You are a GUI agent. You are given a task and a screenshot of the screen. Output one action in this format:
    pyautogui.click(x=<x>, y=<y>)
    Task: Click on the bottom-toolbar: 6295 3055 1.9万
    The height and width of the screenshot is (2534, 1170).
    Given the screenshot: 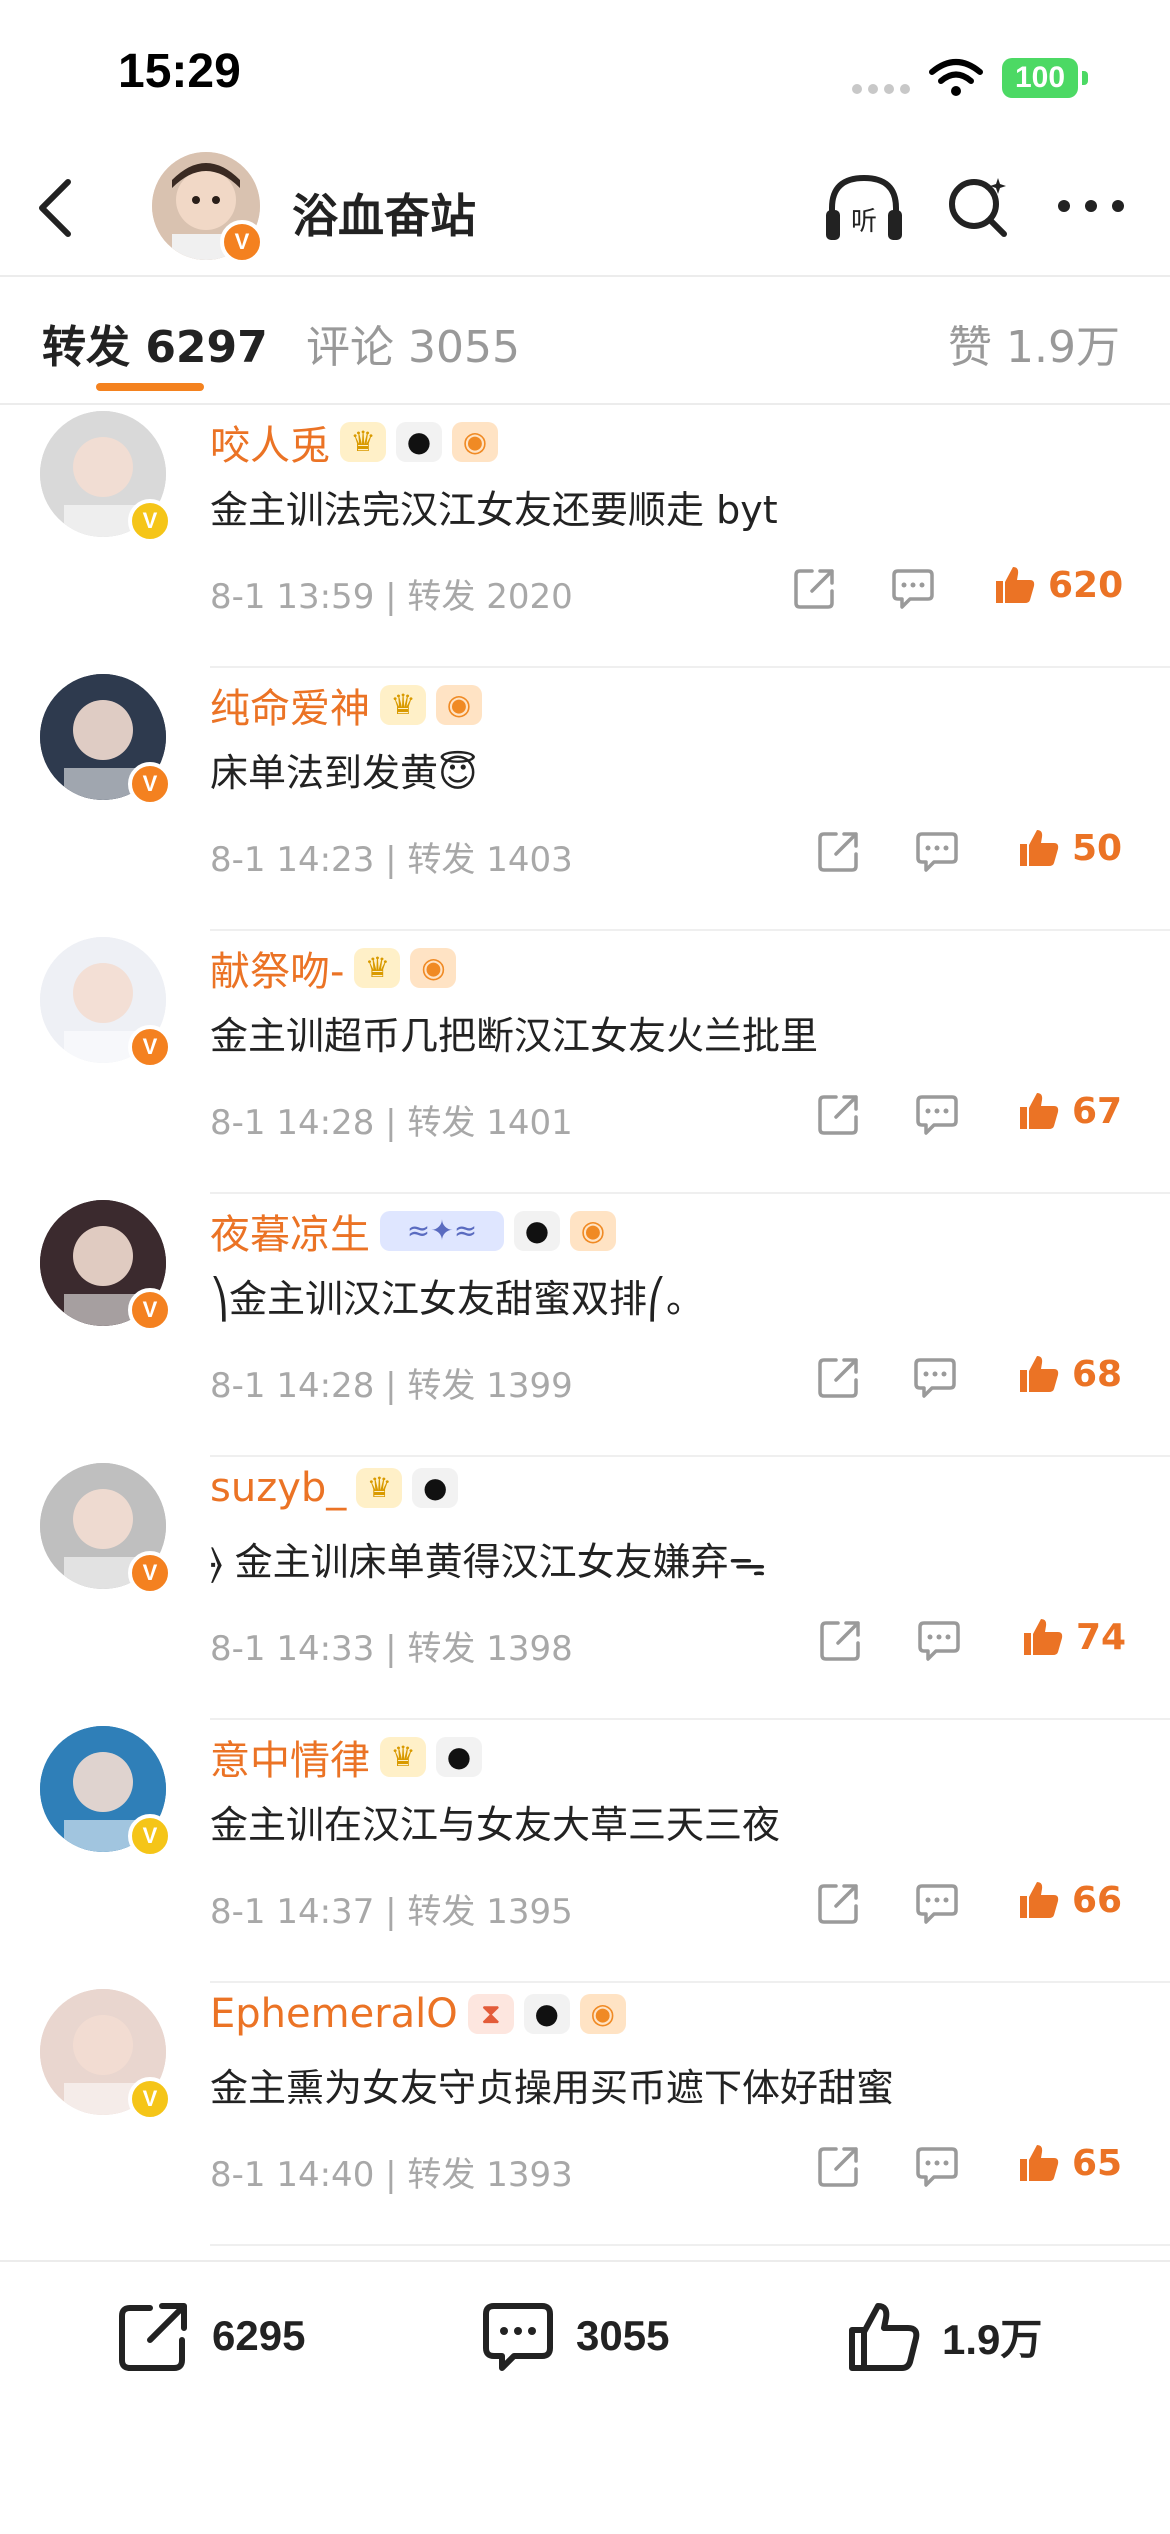 What is the action you would take?
    pyautogui.click(x=585, y=2397)
    